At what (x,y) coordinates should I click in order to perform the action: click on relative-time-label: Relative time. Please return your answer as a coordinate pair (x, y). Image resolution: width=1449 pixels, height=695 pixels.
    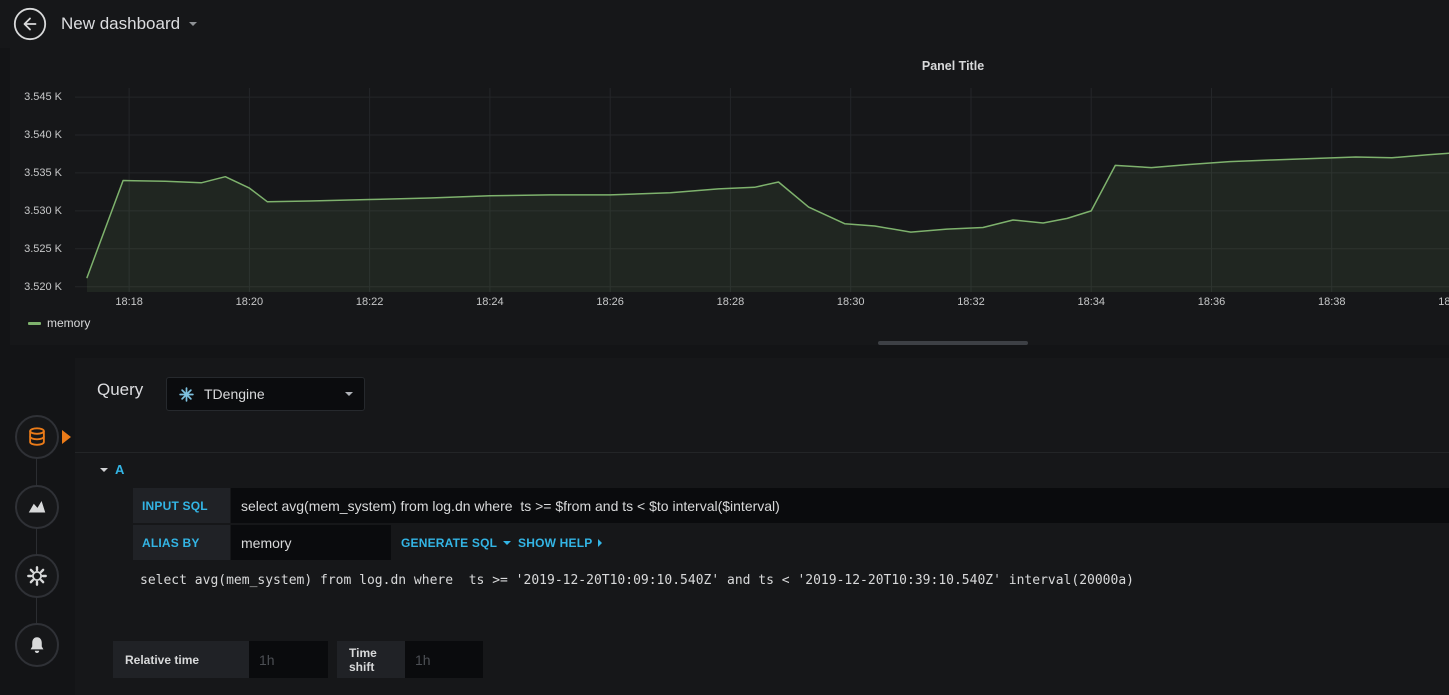
    Looking at the image, I should click on (181, 659).